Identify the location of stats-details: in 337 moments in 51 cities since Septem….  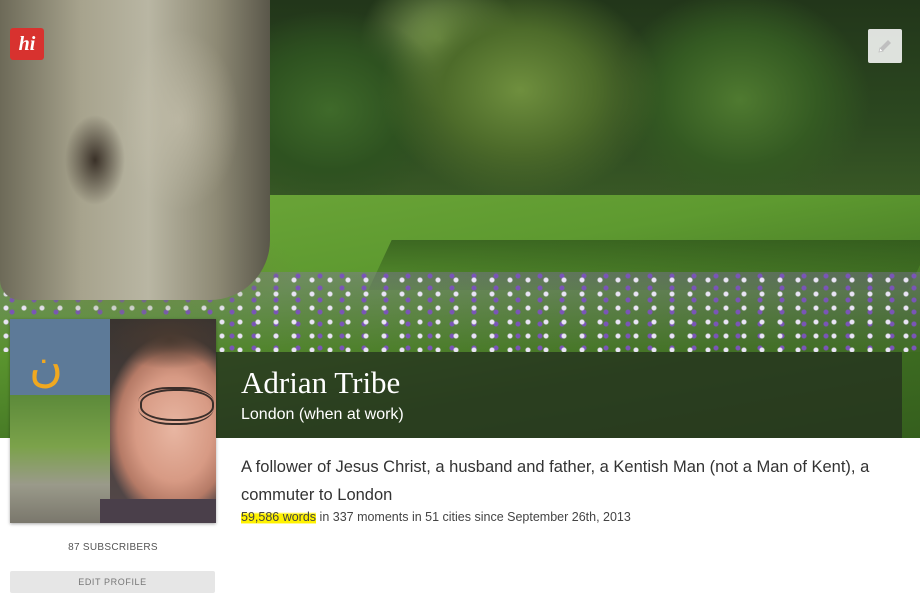
(473, 517).